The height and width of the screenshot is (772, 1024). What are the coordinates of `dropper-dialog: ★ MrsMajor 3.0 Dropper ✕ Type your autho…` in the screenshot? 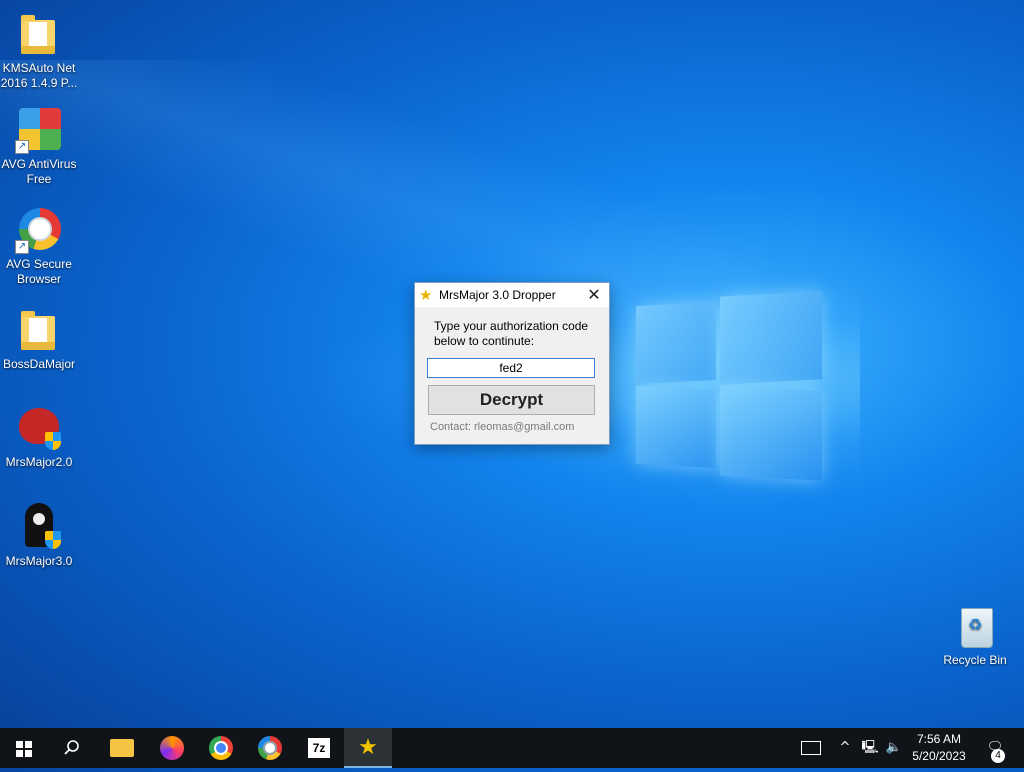 It's located at (512, 363).